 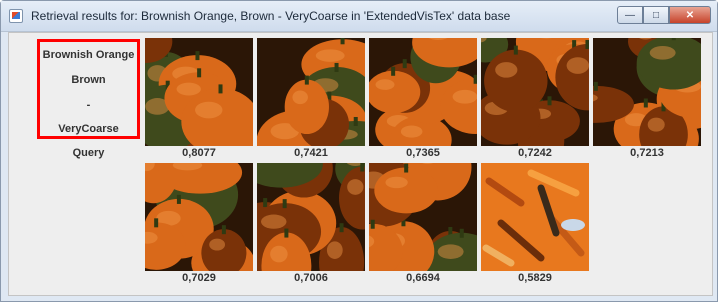 I want to click on similarity-score: 0,8077, so click(x=199, y=153).